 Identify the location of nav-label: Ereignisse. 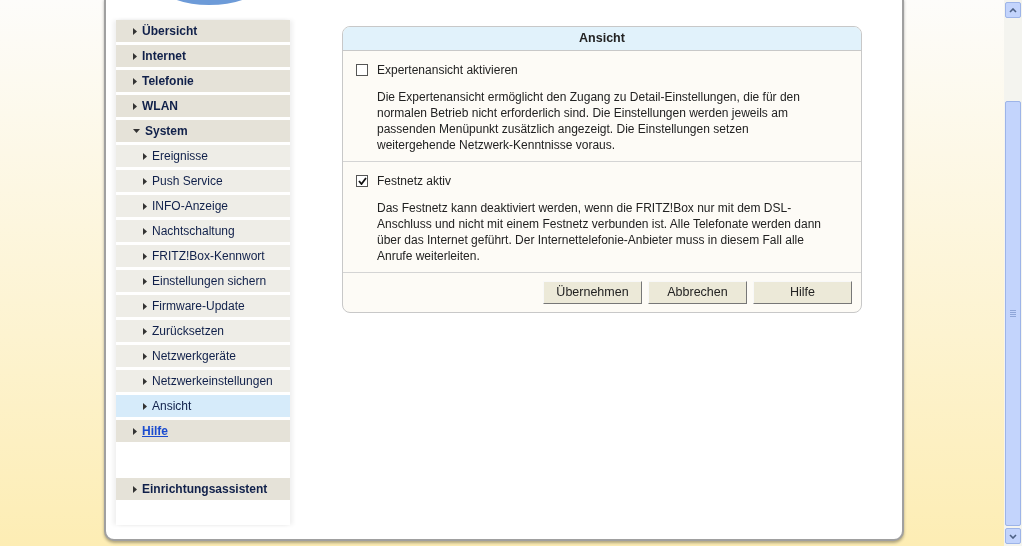
(180, 156).